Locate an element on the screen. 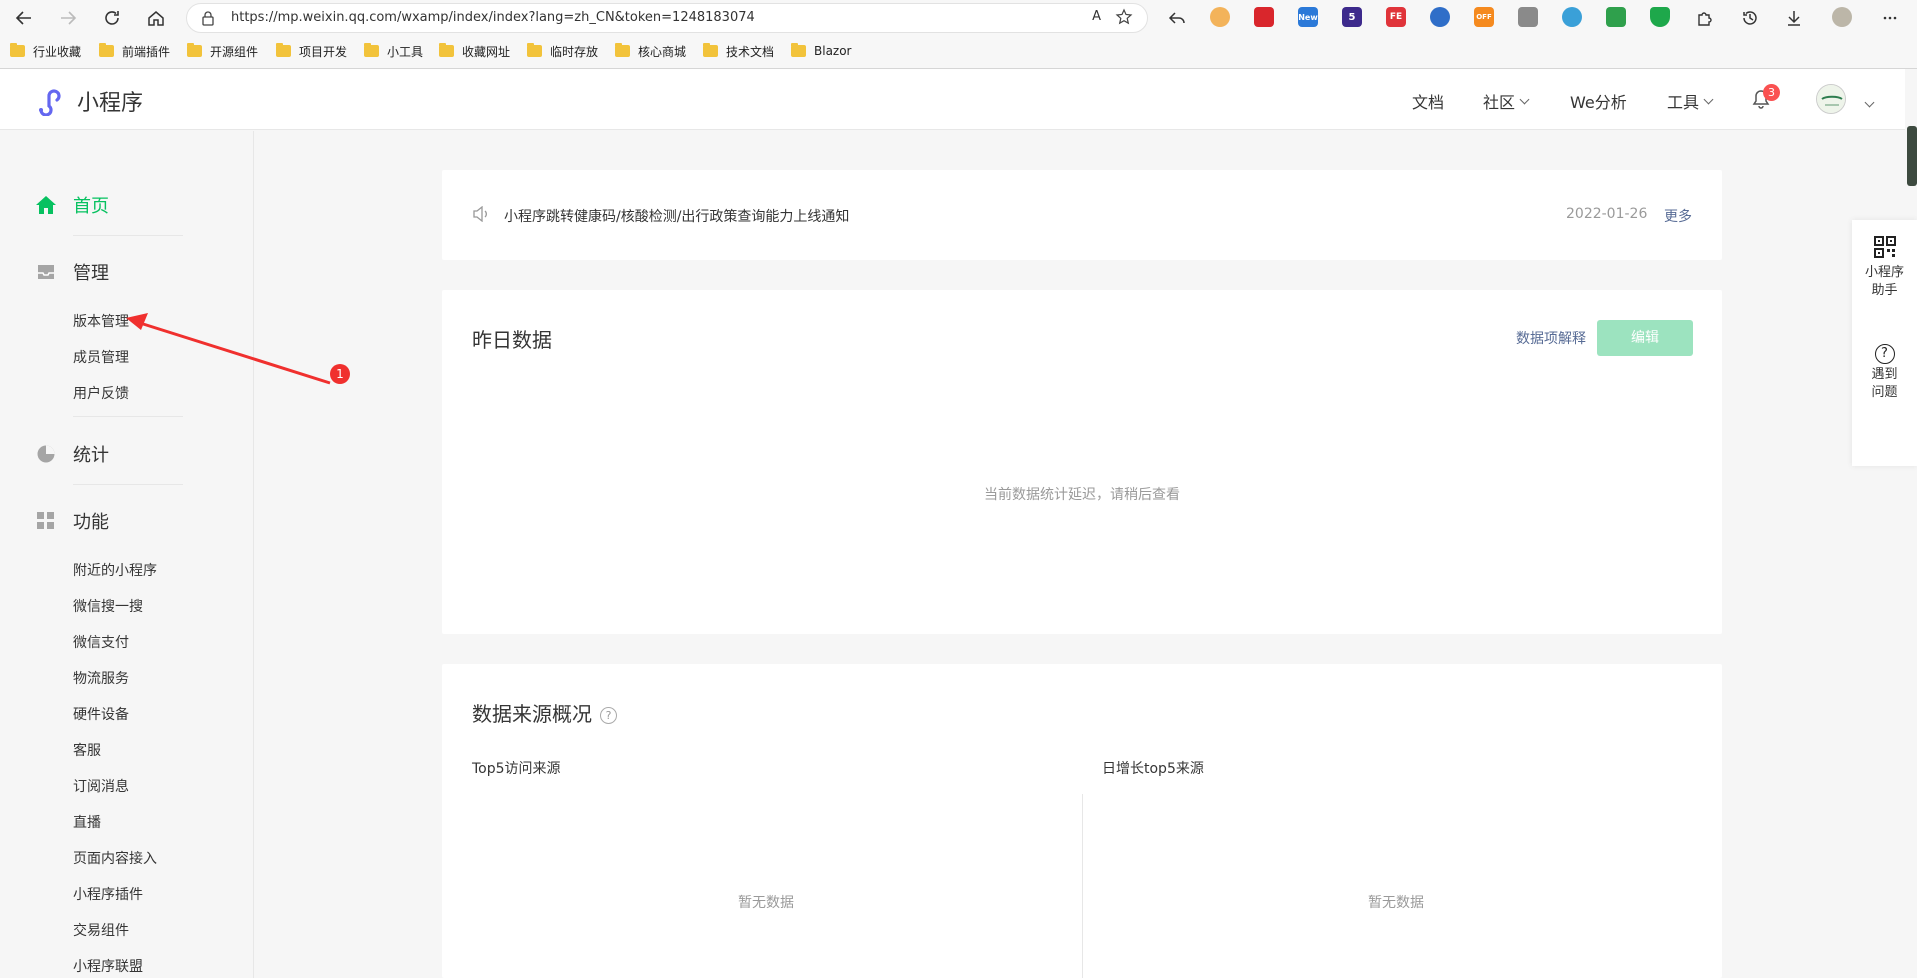  annotation-arrow is located at coordinates (228, 349).